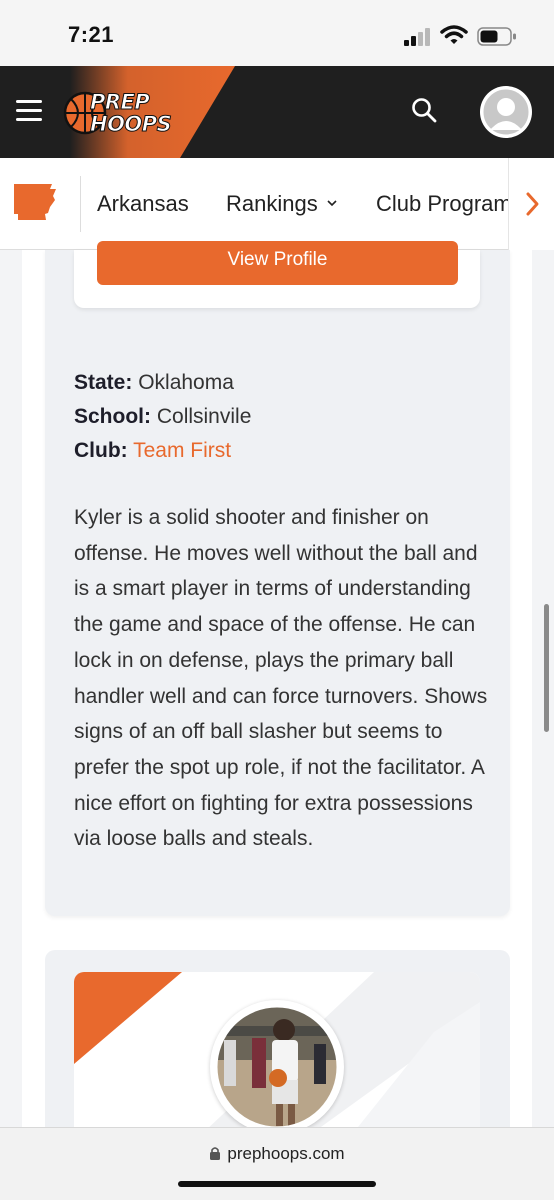  I want to click on detail-state: State: Oklahoma, so click(154, 383).